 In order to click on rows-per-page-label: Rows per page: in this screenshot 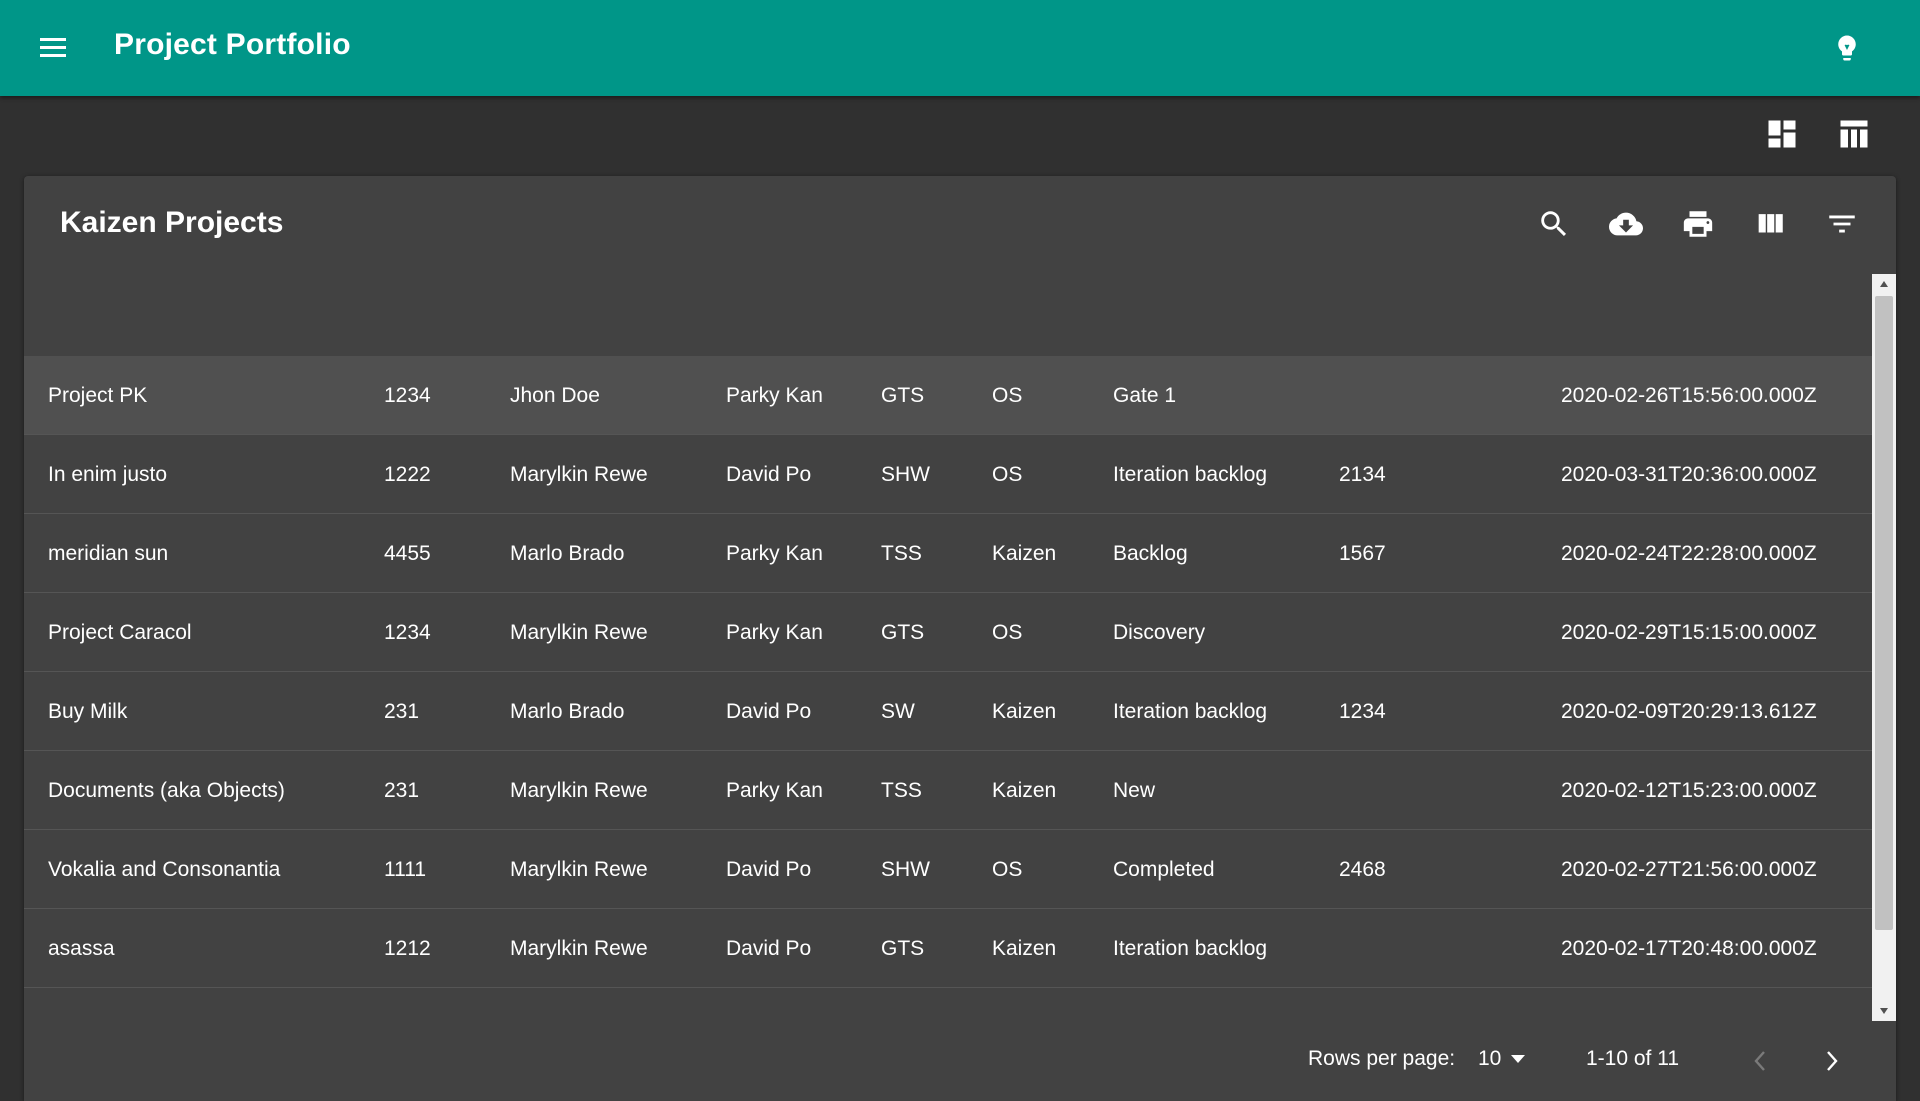, I will do `click(1382, 1058)`.